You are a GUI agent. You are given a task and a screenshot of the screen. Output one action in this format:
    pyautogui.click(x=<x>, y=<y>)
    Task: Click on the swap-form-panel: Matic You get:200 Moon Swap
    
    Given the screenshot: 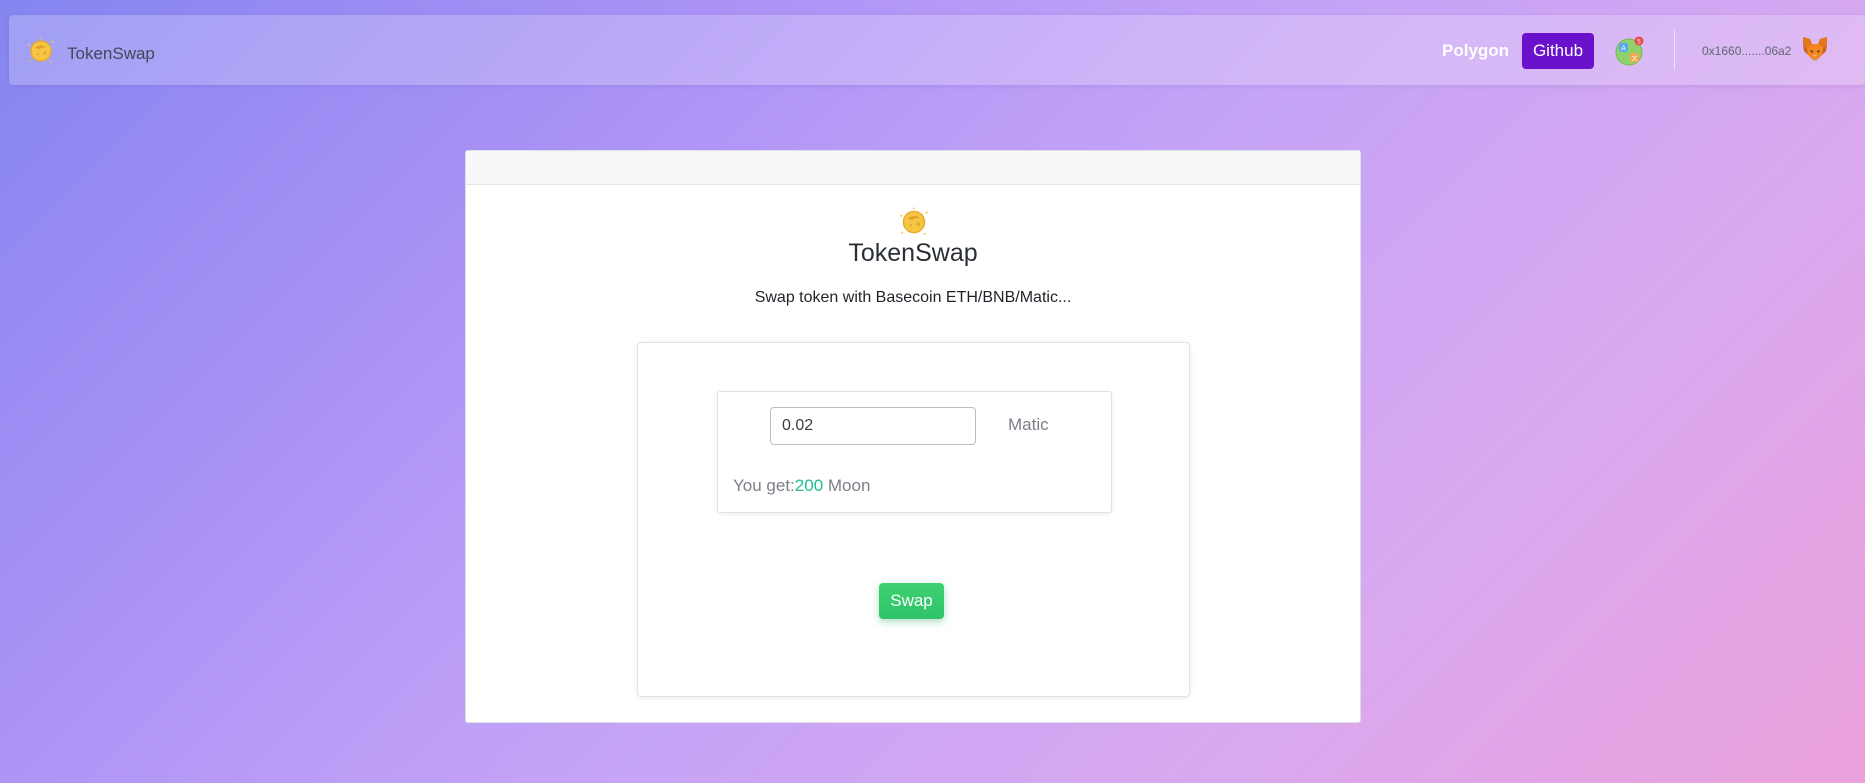 What is the action you would take?
    pyautogui.click(x=913, y=519)
    